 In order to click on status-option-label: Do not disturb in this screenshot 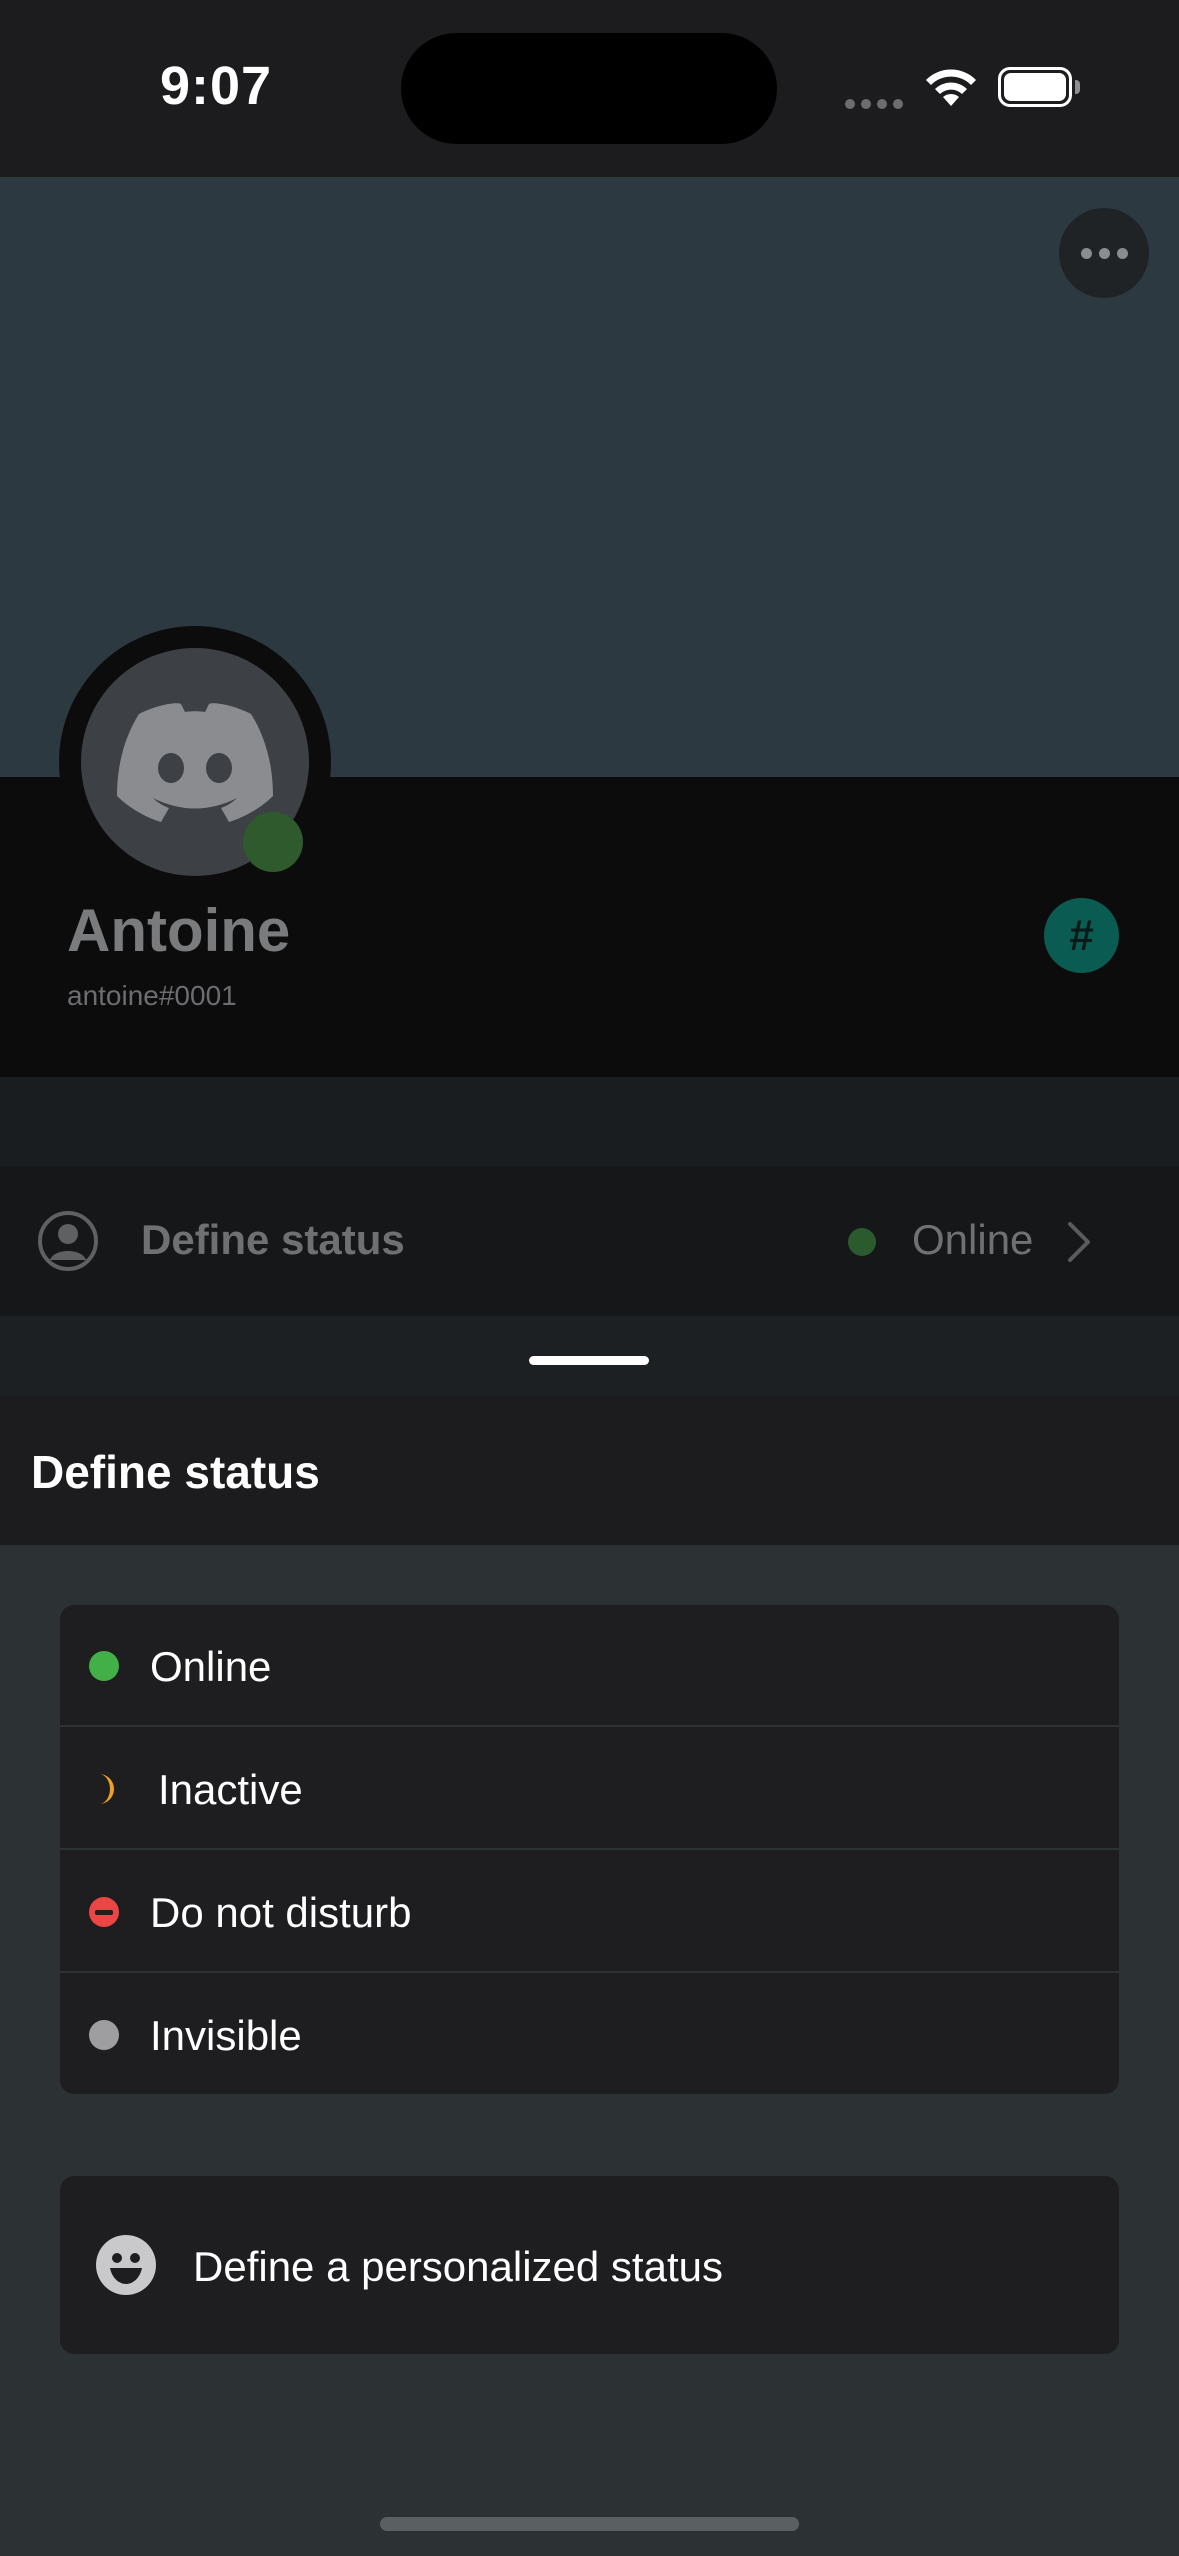, I will do `click(281, 1912)`.